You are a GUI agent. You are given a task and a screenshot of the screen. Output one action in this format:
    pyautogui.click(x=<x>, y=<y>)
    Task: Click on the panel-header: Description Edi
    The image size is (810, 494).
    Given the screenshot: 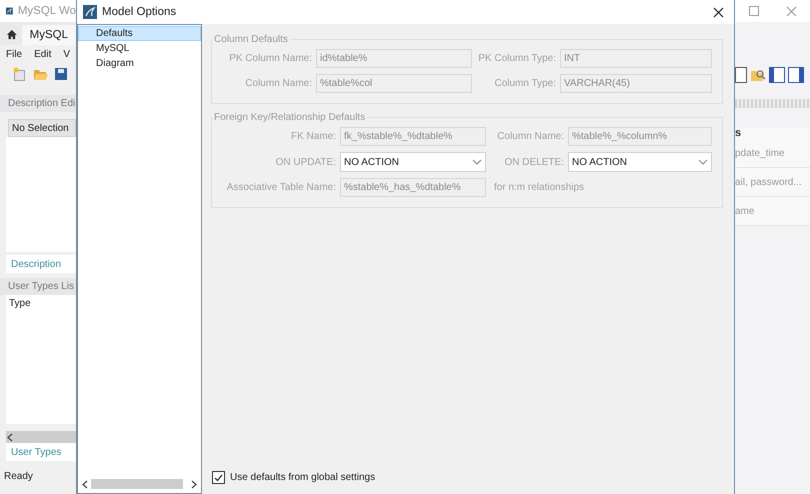 What is the action you would take?
    pyautogui.click(x=38, y=103)
    